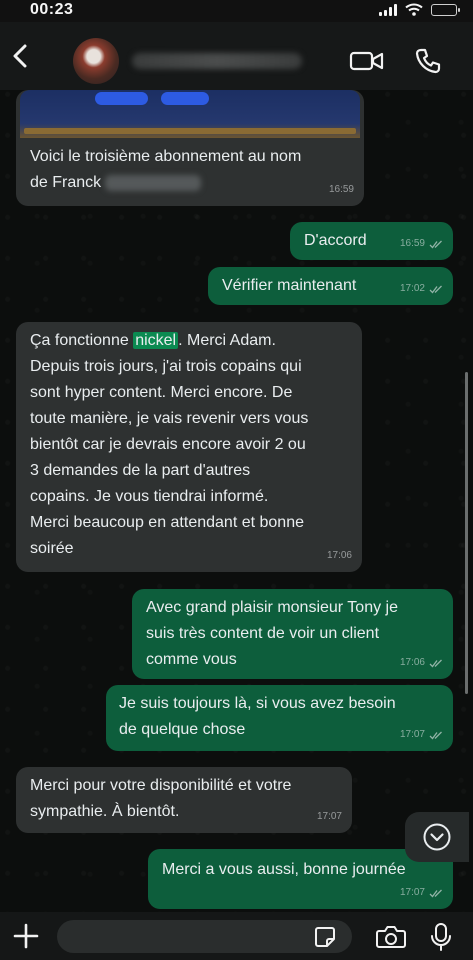  What do you see at coordinates (445, 9) in the screenshot?
I see `battery-icon` at bounding box center [445, 9].